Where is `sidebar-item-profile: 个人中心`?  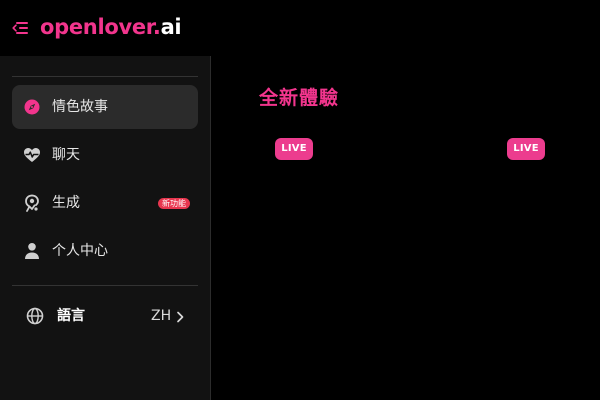
sidebar-item-profile: 个人中心 is located at coordinates (105, 251).